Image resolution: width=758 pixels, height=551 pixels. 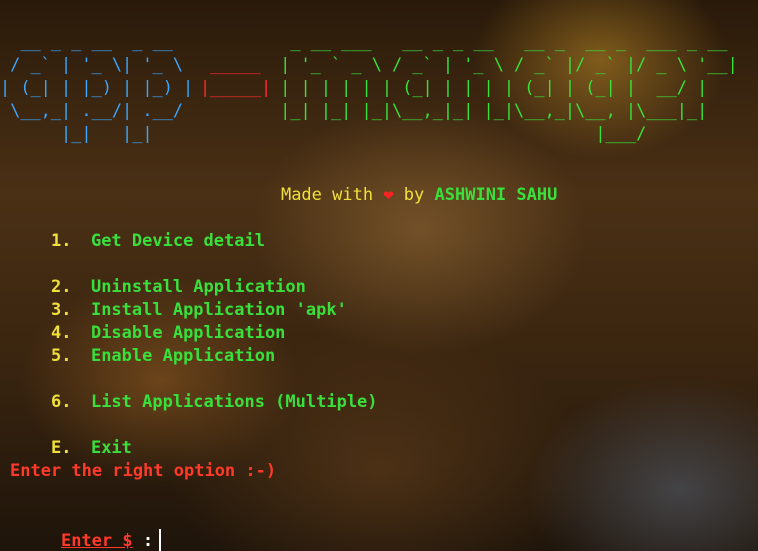 I want to click on banner-line: _ __ ___ __ _ _ __ __ _ __ _ ___ _ __, so click(x=499, y=41).